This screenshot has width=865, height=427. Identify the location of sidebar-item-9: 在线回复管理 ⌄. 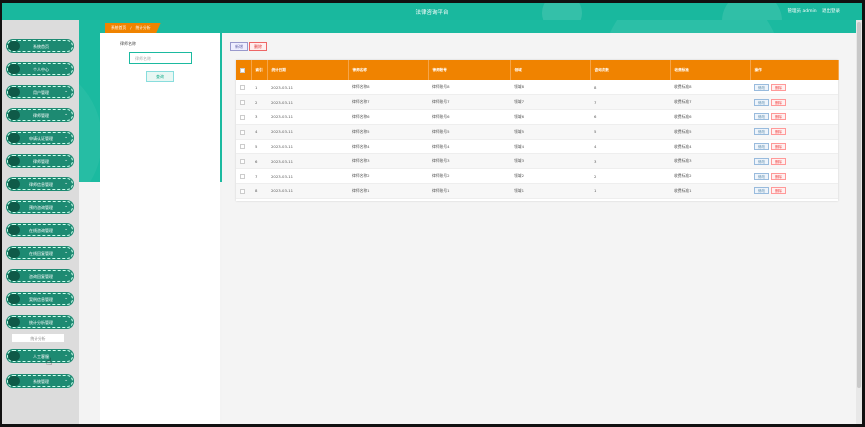
(40, 253).